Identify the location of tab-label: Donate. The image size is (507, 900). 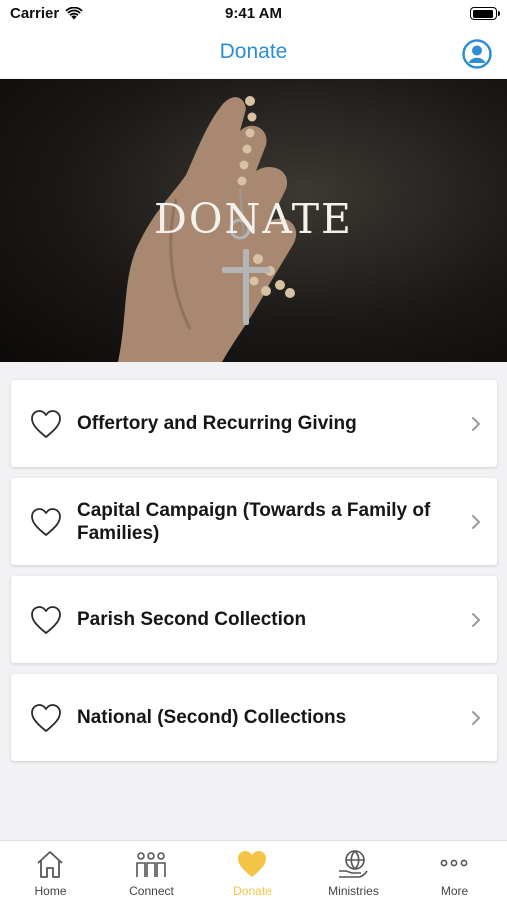
(252, 891).